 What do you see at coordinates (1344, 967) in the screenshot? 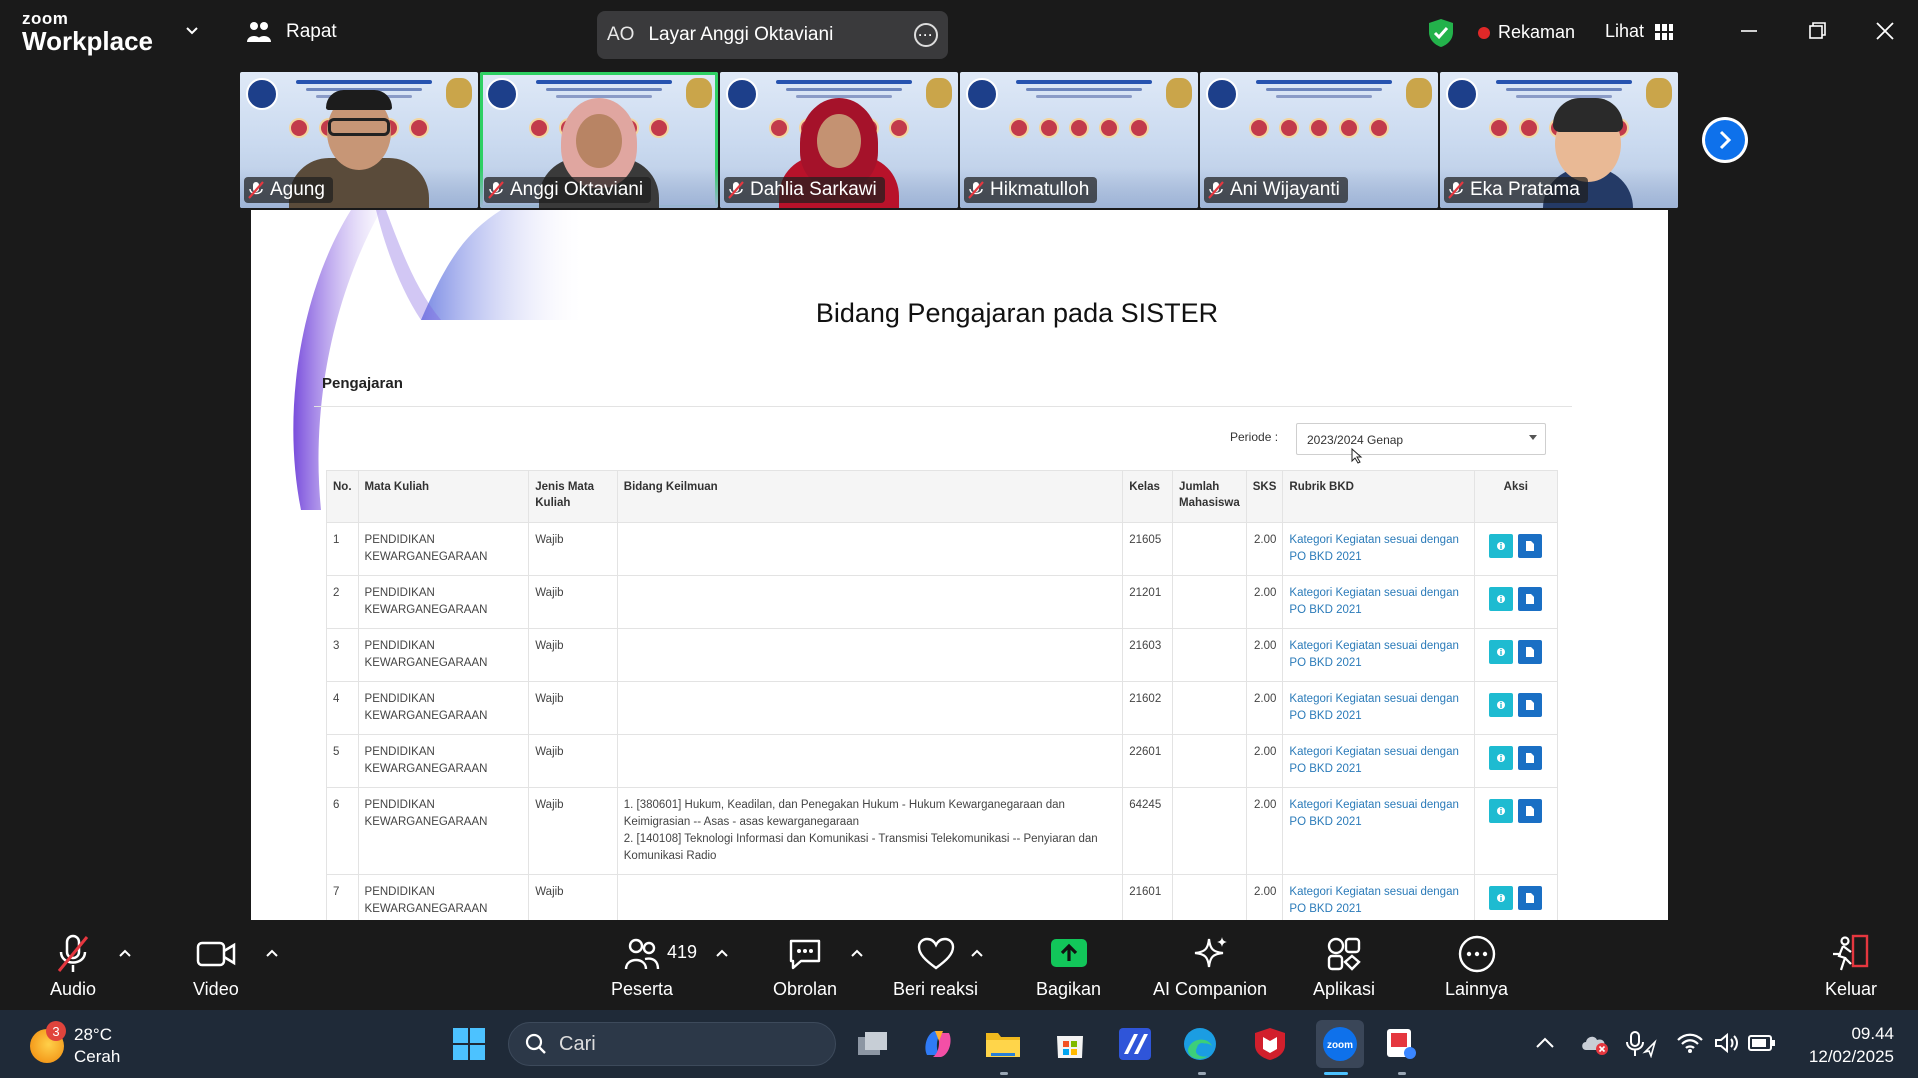
I see `apps-button: Aplikasi` at bounding box center [1344, 967].